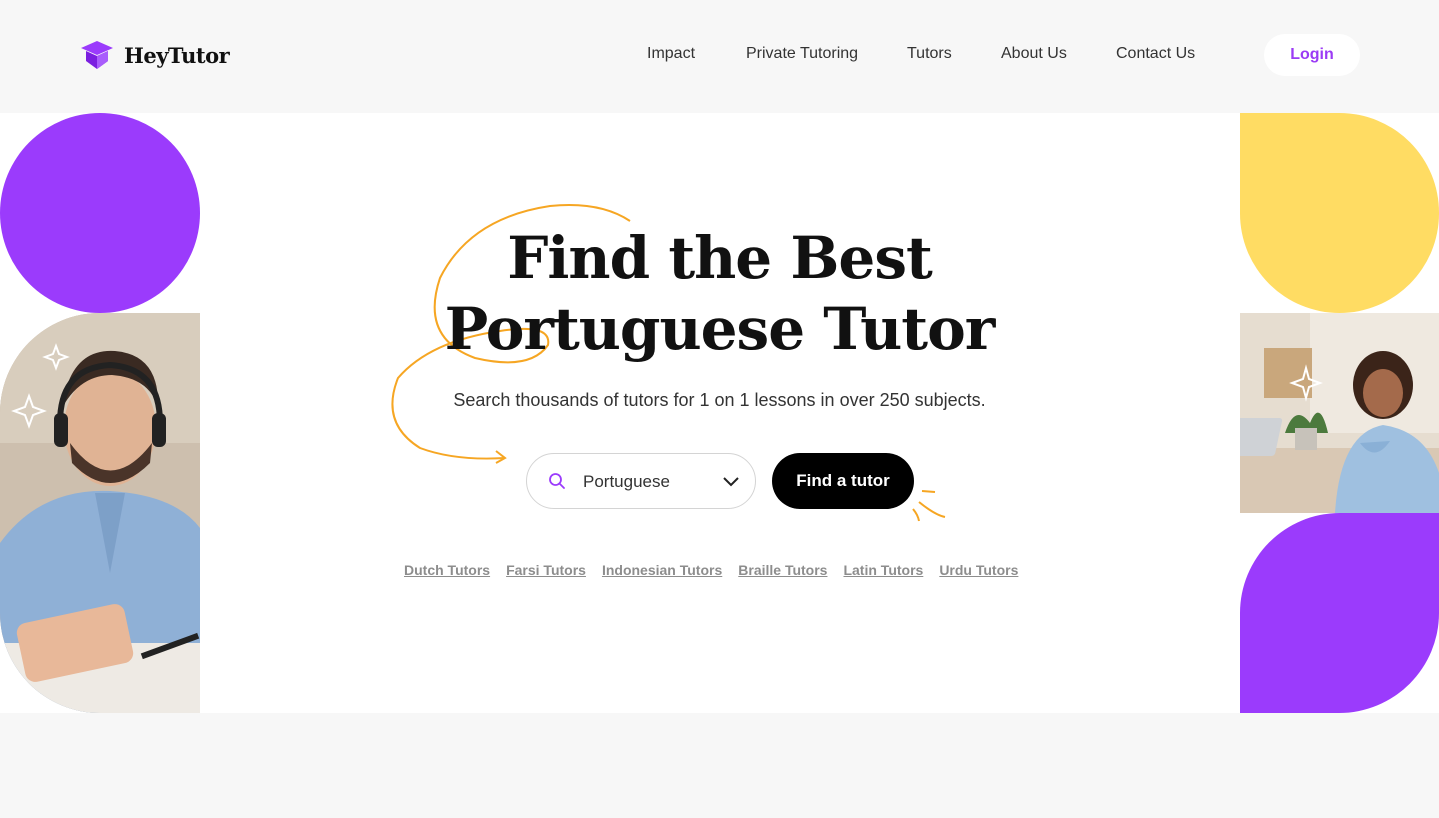  Describe the element at coordinates (626, 481) in the screenshot. I see `subject-select-value: Portuguese` at that location.